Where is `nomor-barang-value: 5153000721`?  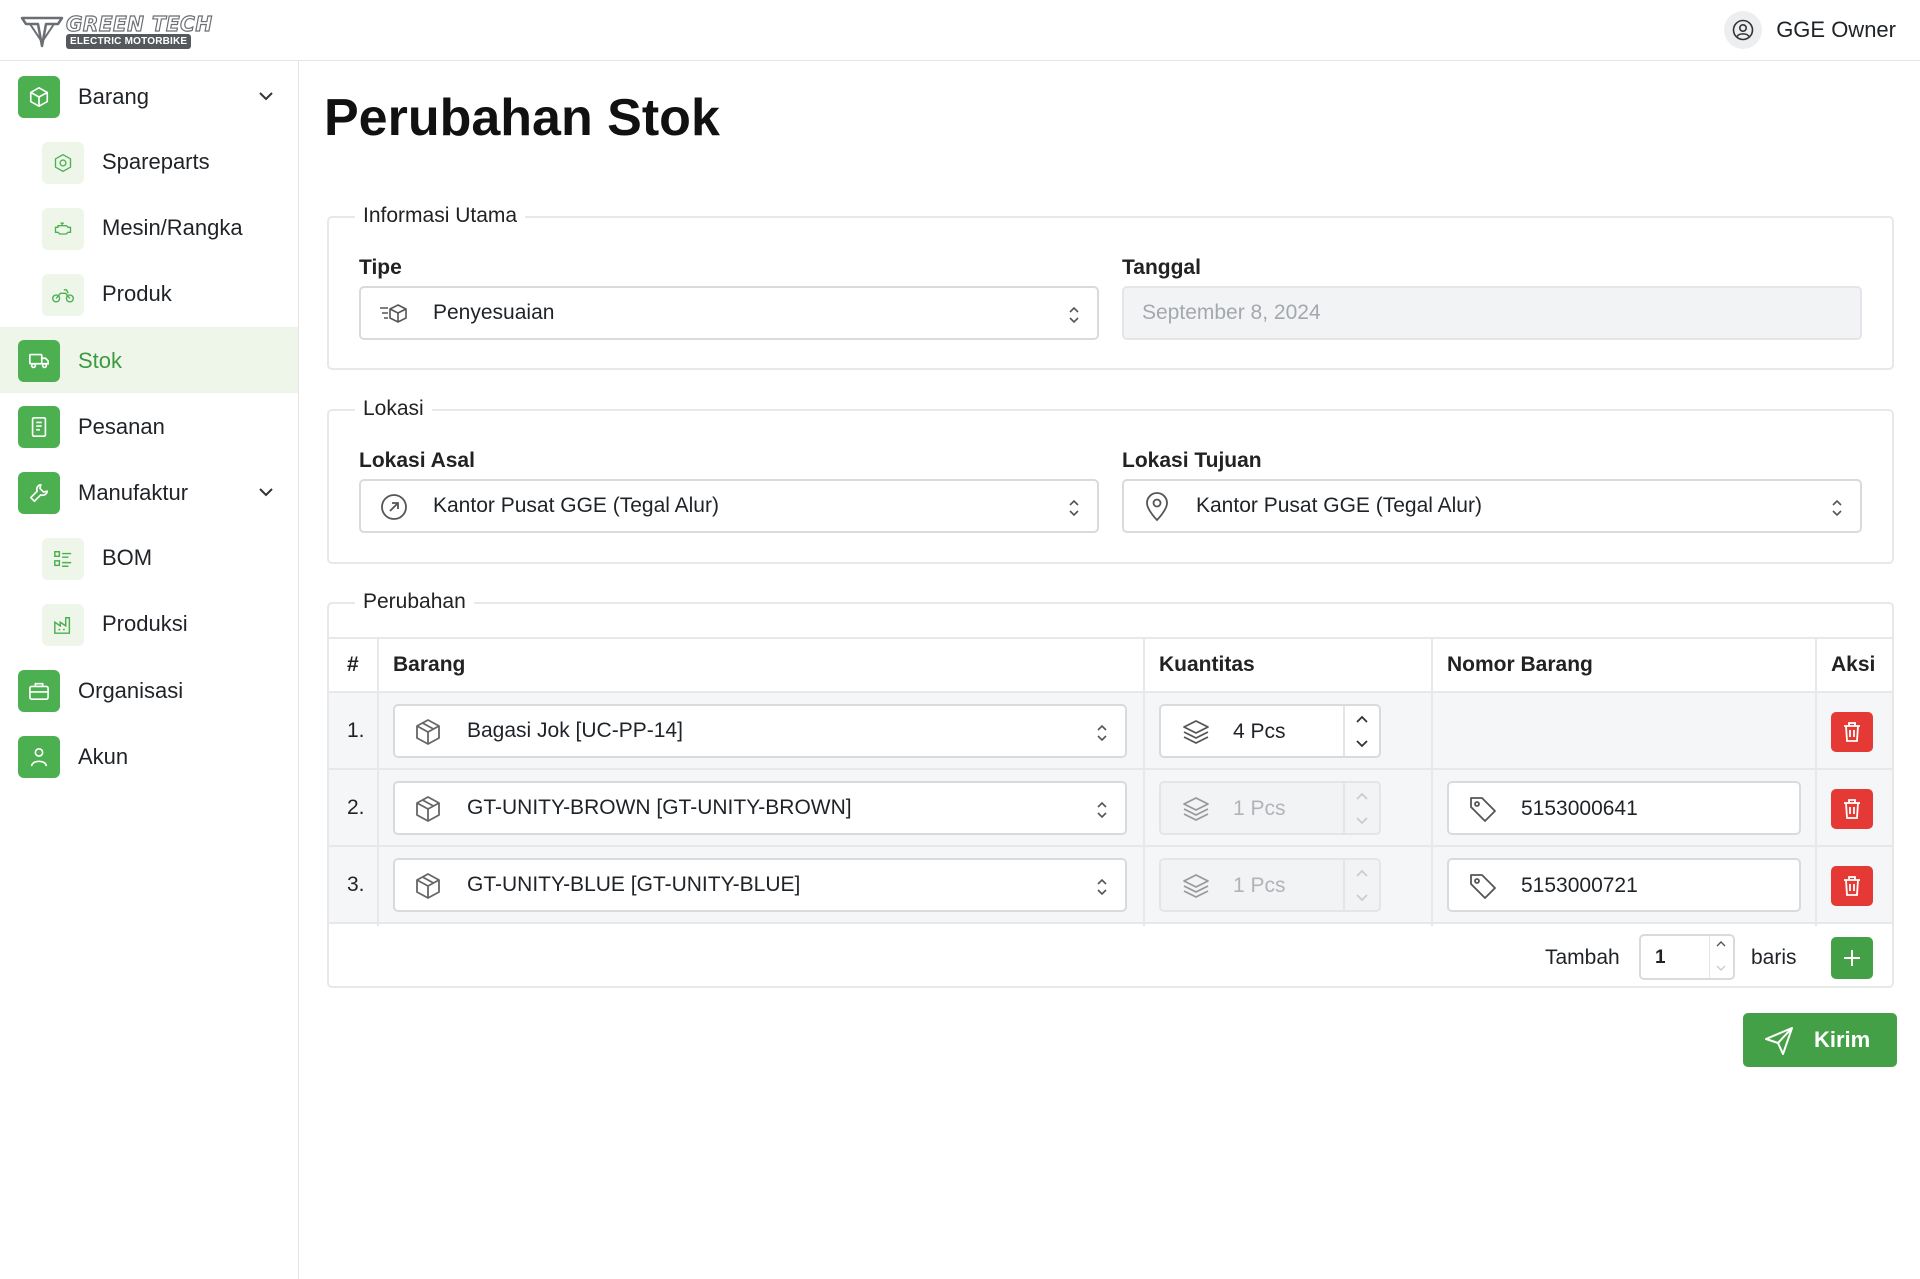 nomor-barang-value: 5153000721 is located at coordinates (1579, 885).